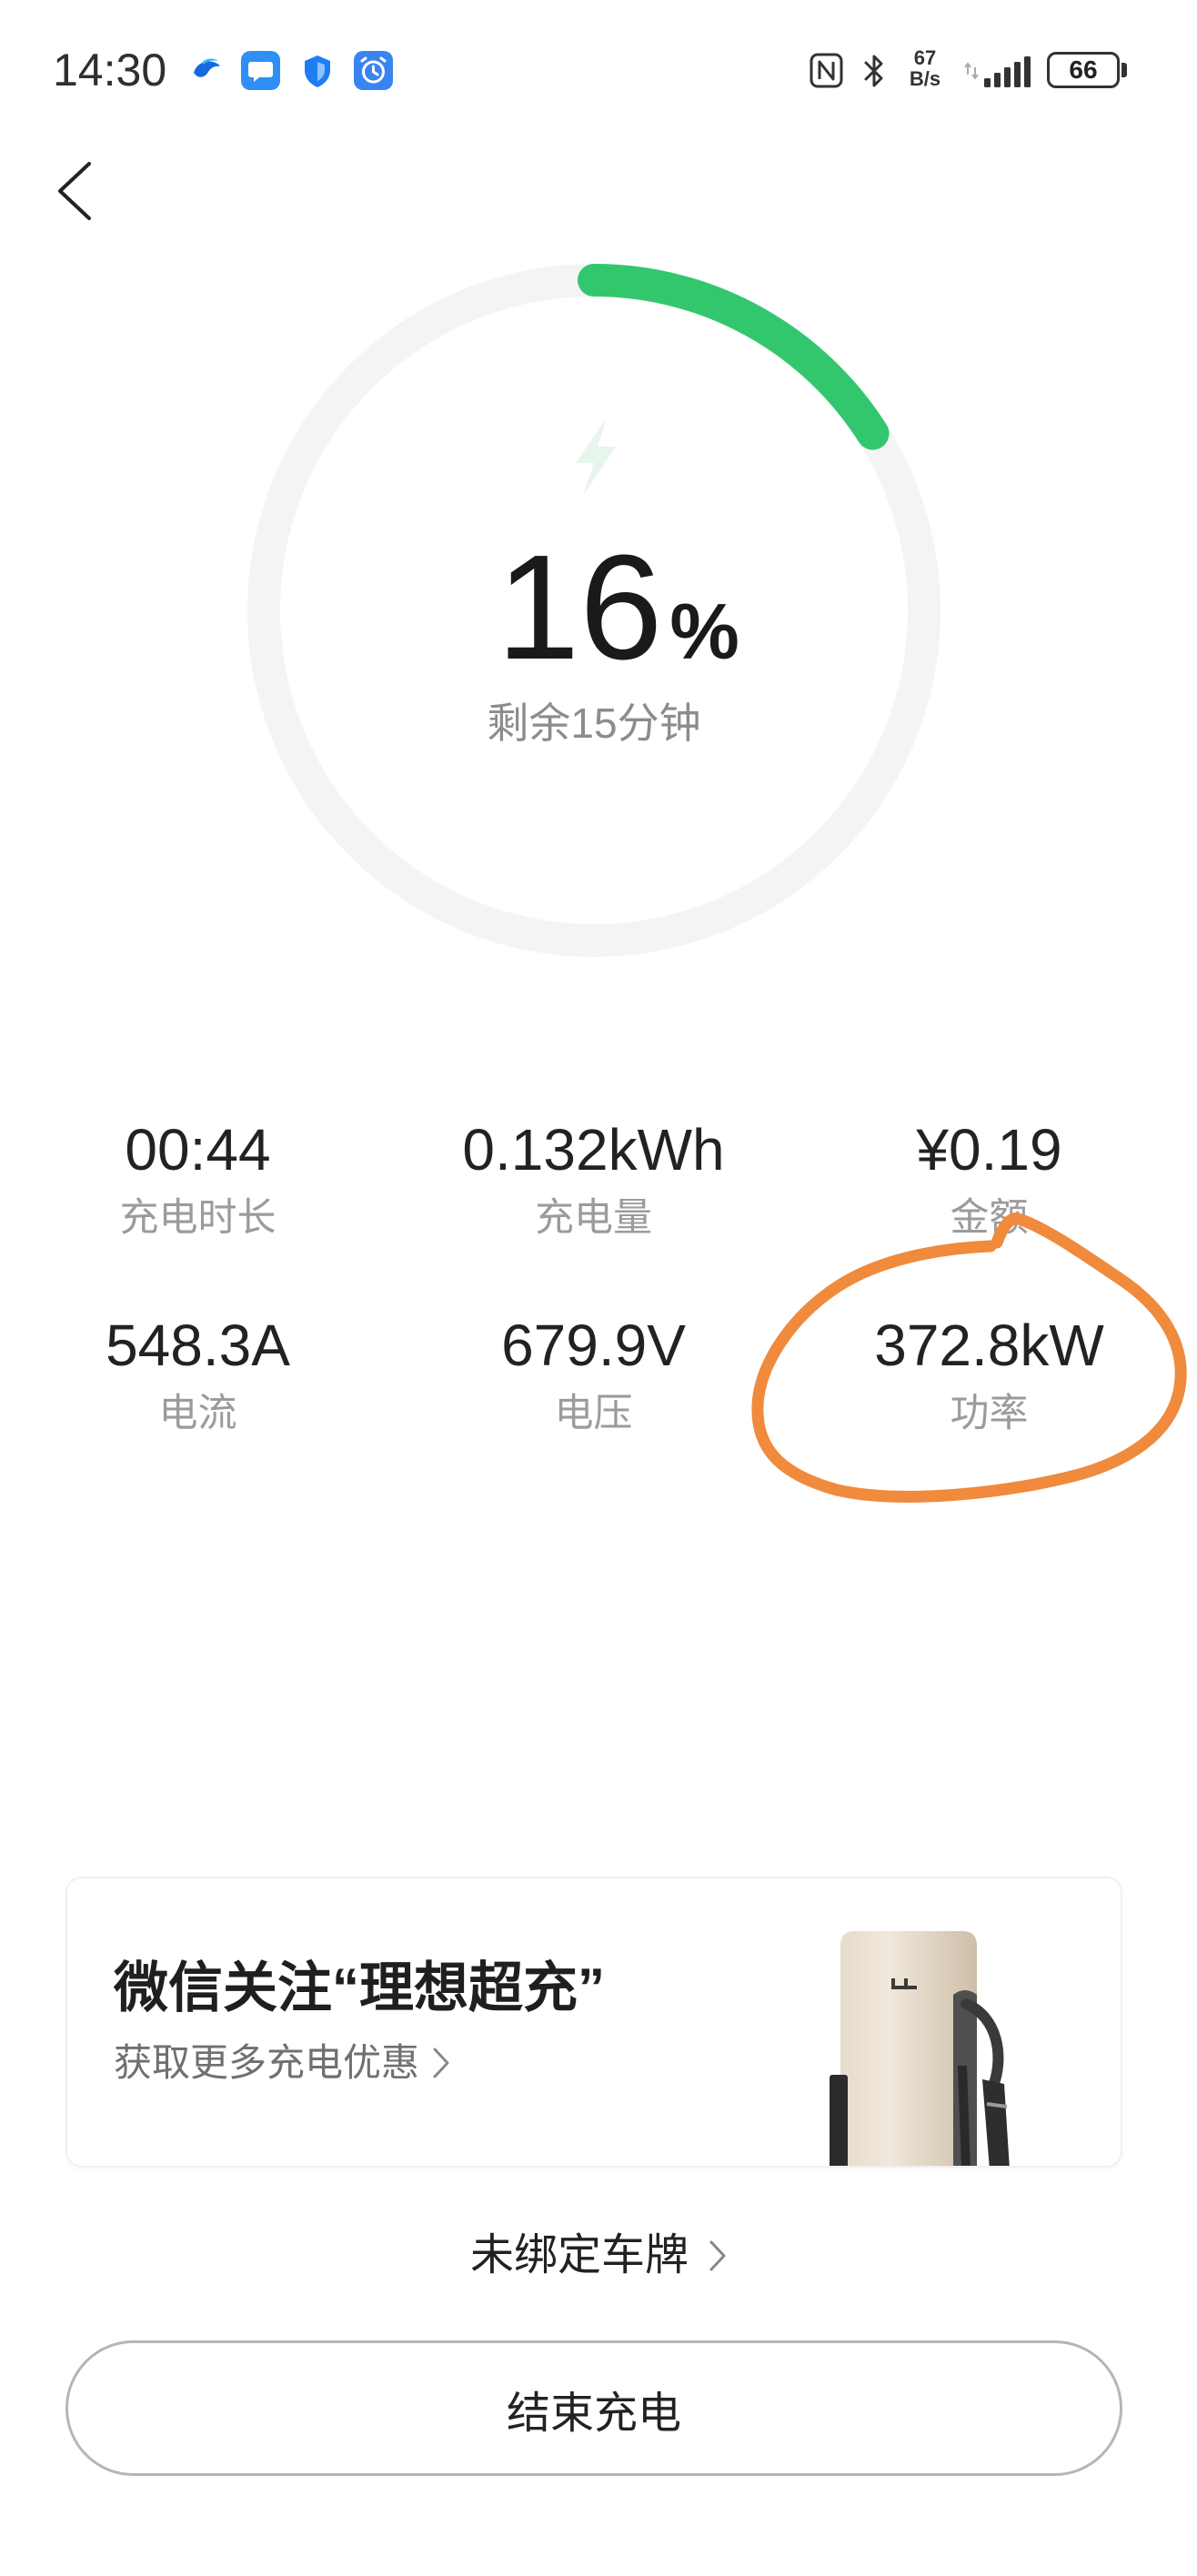 The height and width of the screenshot is (2576, 1197). I want to click on stat-duration: 00:44 充电时长, so click(198, 1178).